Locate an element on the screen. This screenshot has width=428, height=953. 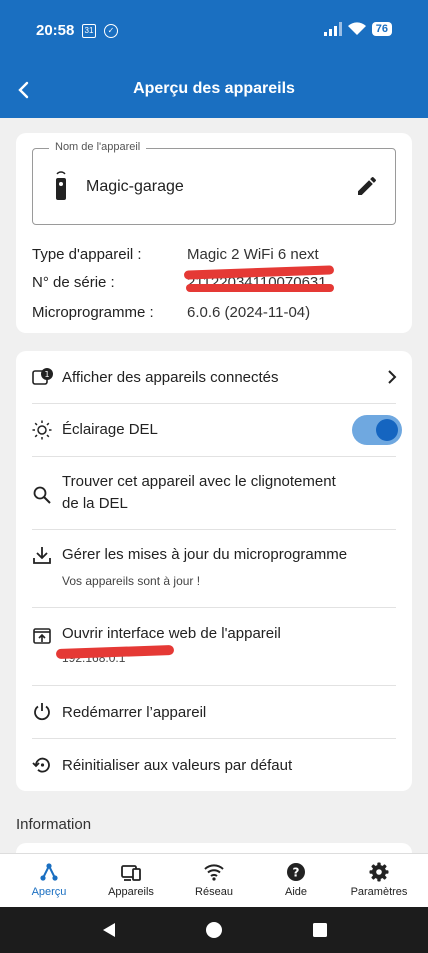
status-right: 76 is located at coordinates (357, 29).